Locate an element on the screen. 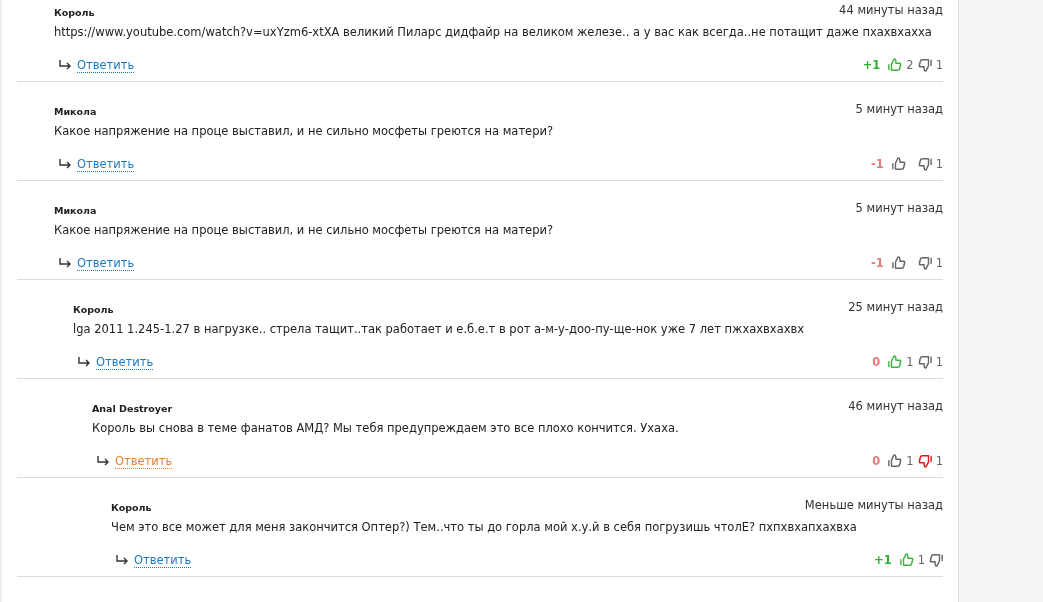  like-count: 2 is located at coordinates (910, 65).